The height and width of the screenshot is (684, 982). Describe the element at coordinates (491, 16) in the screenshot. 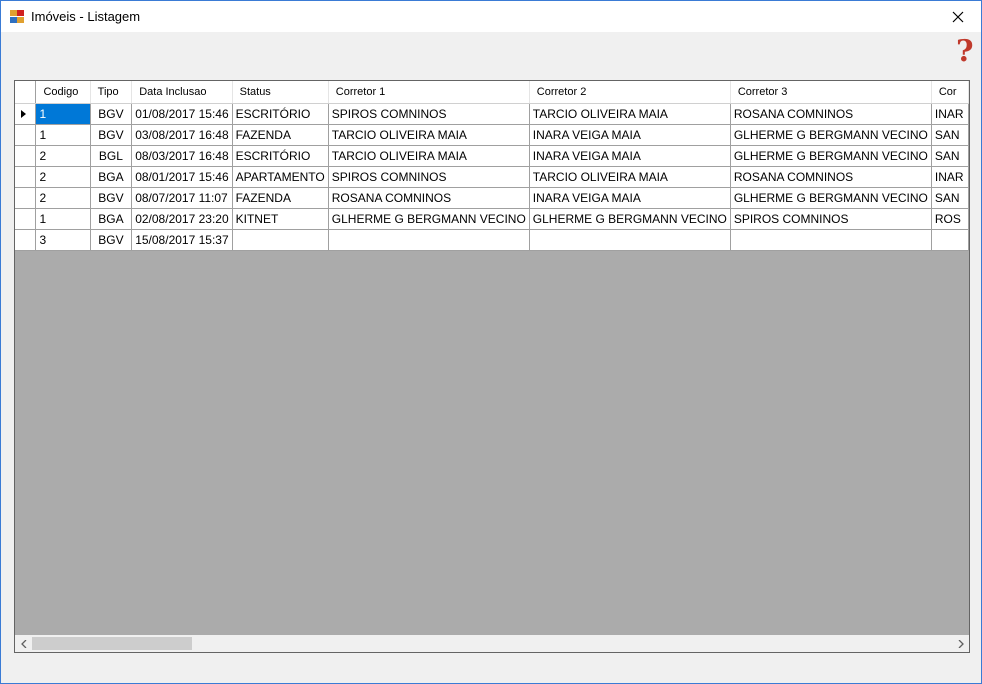

I see `title-bar: Imóveis - Listagem` at that location.